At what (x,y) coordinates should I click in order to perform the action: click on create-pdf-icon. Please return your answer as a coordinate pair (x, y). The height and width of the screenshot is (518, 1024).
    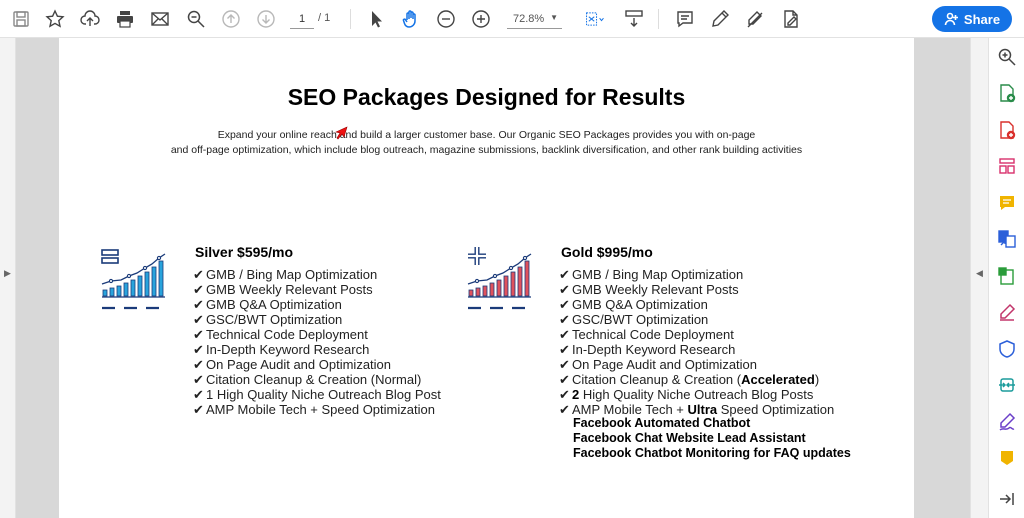
    Looking at the image, I should click on (1007, 93).